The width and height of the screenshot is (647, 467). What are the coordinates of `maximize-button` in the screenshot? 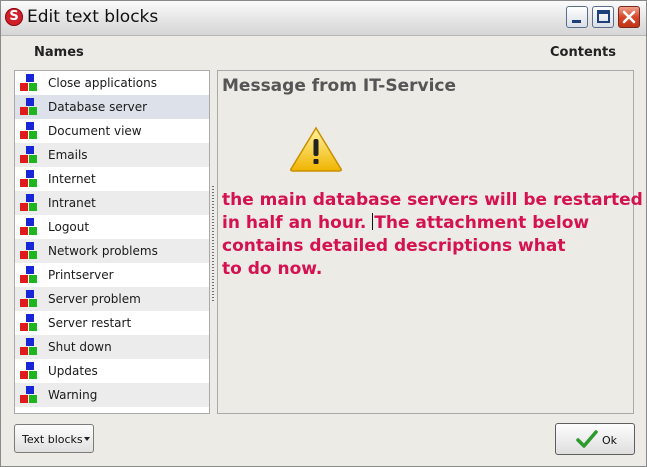 It's located at (603, 17).